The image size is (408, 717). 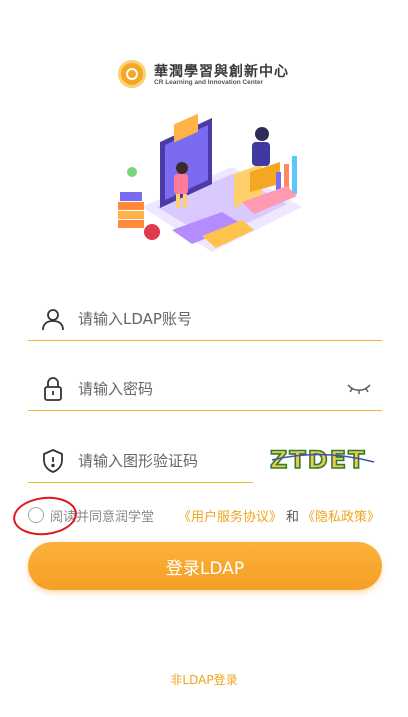 What do you see at coordinates (53, 461) in the screenshot?
I see `shield-icon` at bounding box center [53, 461].